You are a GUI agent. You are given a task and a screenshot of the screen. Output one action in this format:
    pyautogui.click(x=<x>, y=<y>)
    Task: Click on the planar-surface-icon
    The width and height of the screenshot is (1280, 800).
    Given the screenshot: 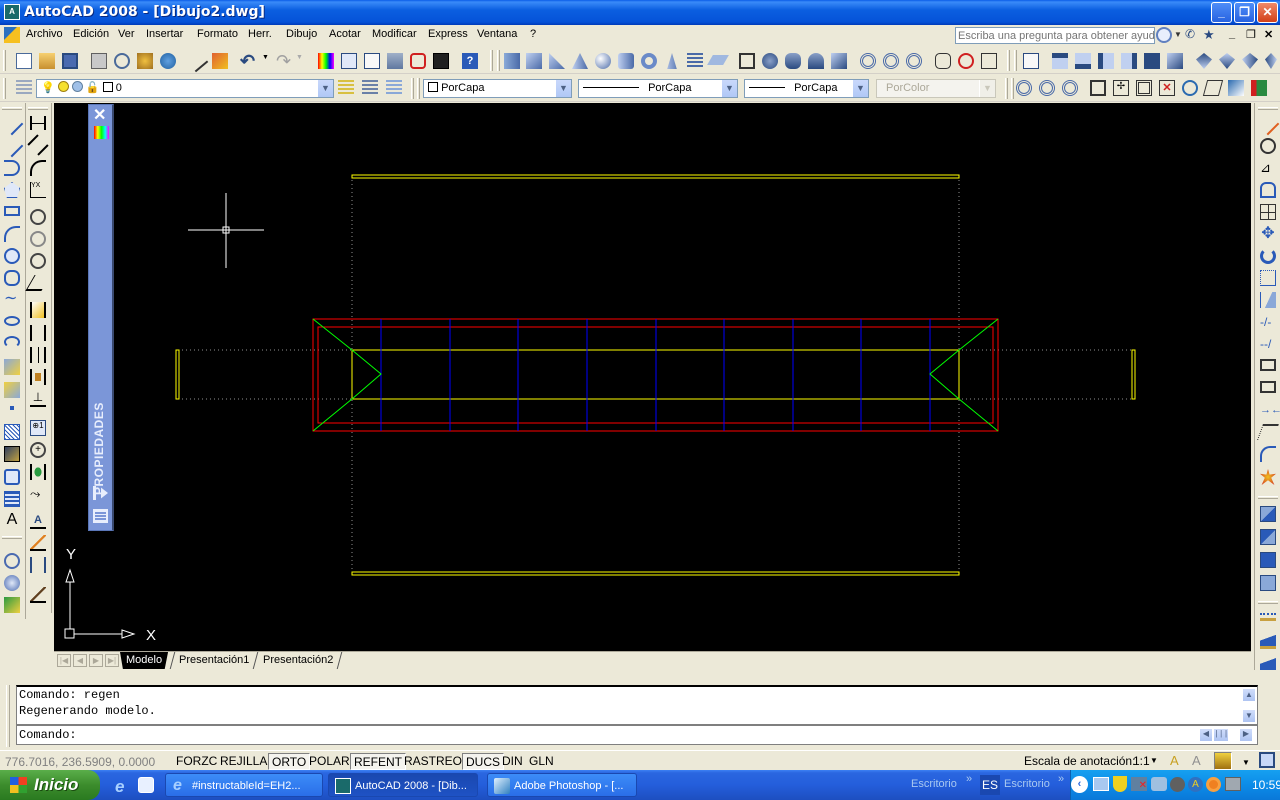 What is the action you would take?
    pyautogui.click(x=718, y=60)
    